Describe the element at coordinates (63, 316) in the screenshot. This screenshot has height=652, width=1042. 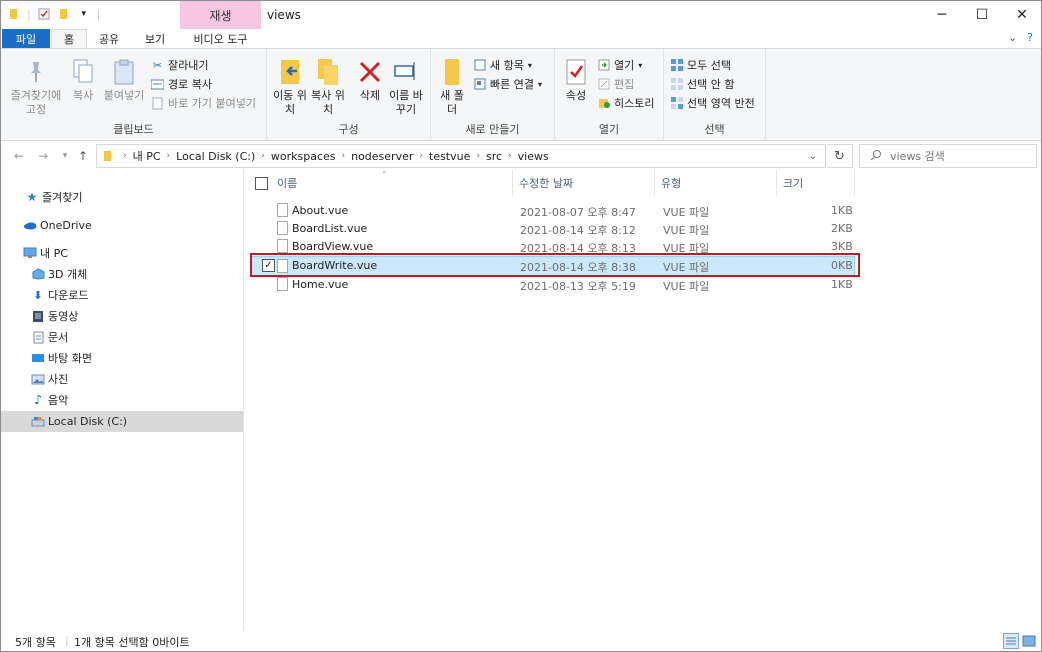
I see `nav-item-label: 동영상` at that location.